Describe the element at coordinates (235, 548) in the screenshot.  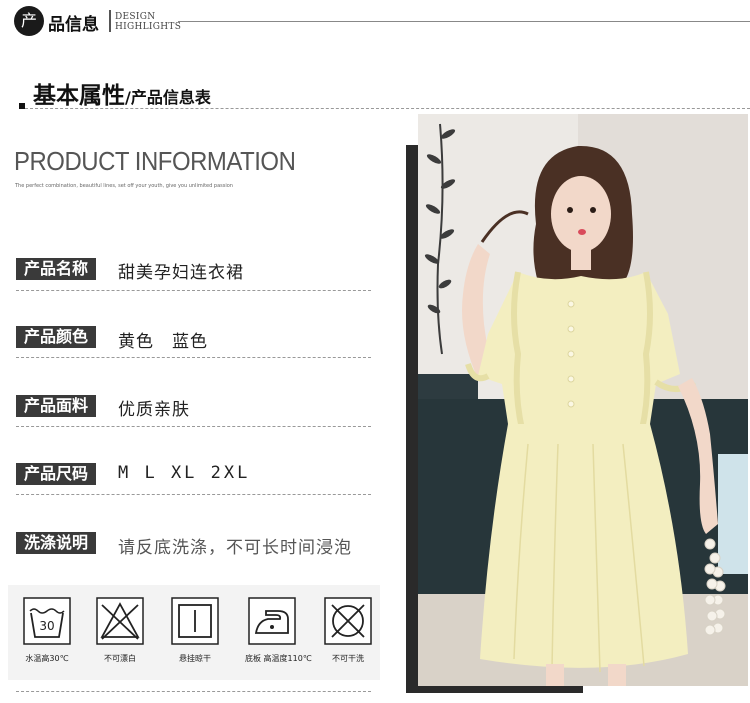
I see `value-washing: 请反底洗涤，不可长时间浸泡` at that location.